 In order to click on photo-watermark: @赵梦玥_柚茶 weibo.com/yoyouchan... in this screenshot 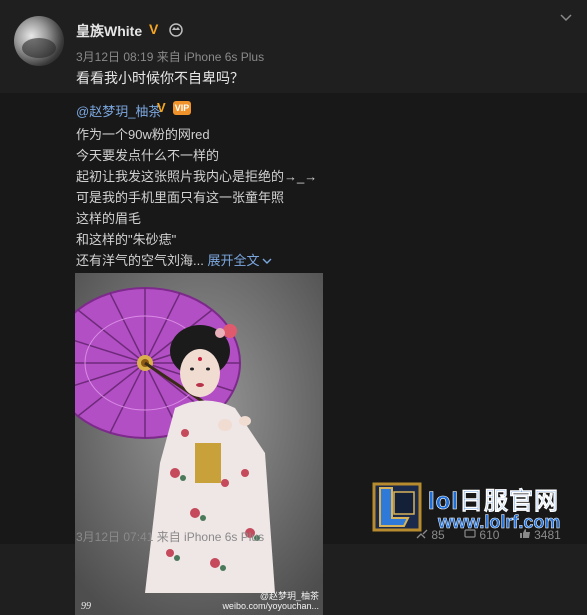, I will do `click(270, 601)`.